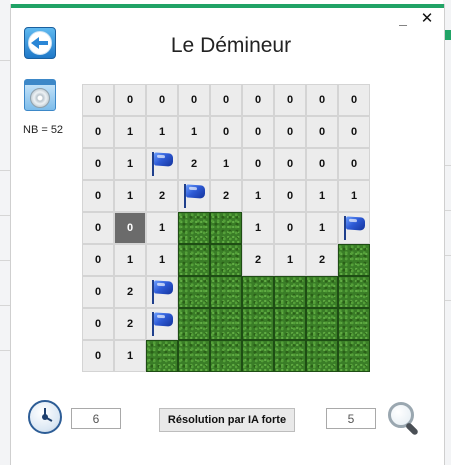 The height and width of the screenshot is (465, 451). Describe the element at coordinates (231, 45) in the screenshot. I see `window-title: Le Démineur` at that location.